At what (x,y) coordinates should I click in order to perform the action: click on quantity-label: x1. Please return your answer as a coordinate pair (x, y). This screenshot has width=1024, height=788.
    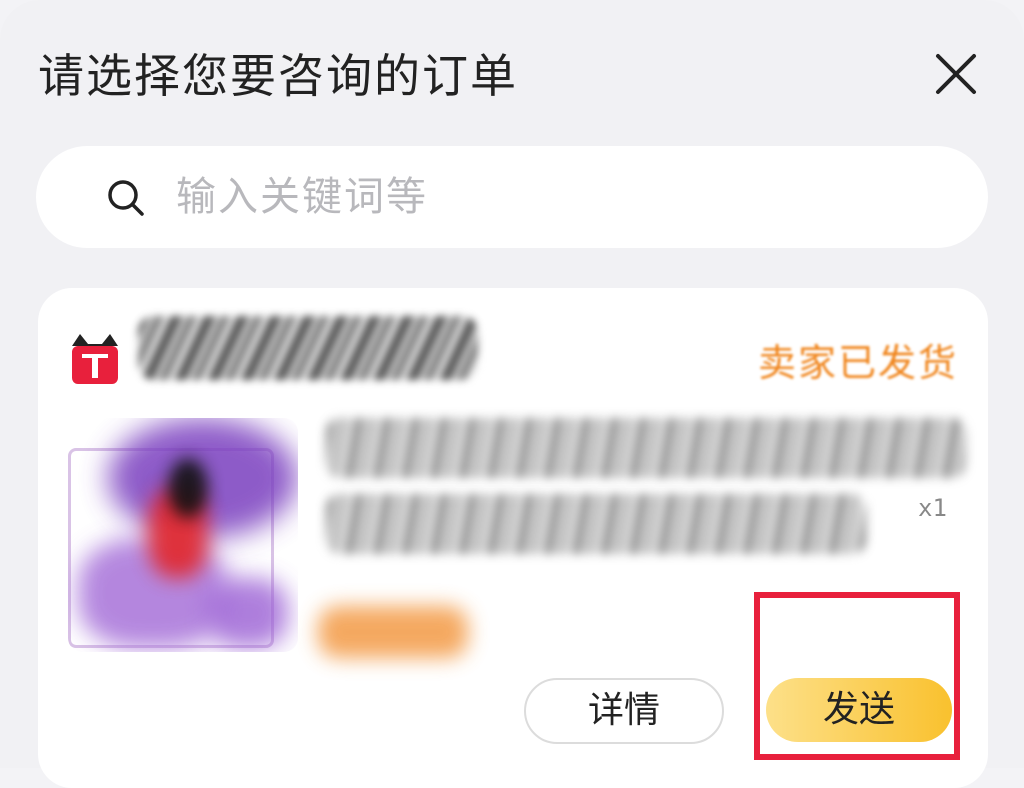
    Looking at the image, I should click on (932, 508).